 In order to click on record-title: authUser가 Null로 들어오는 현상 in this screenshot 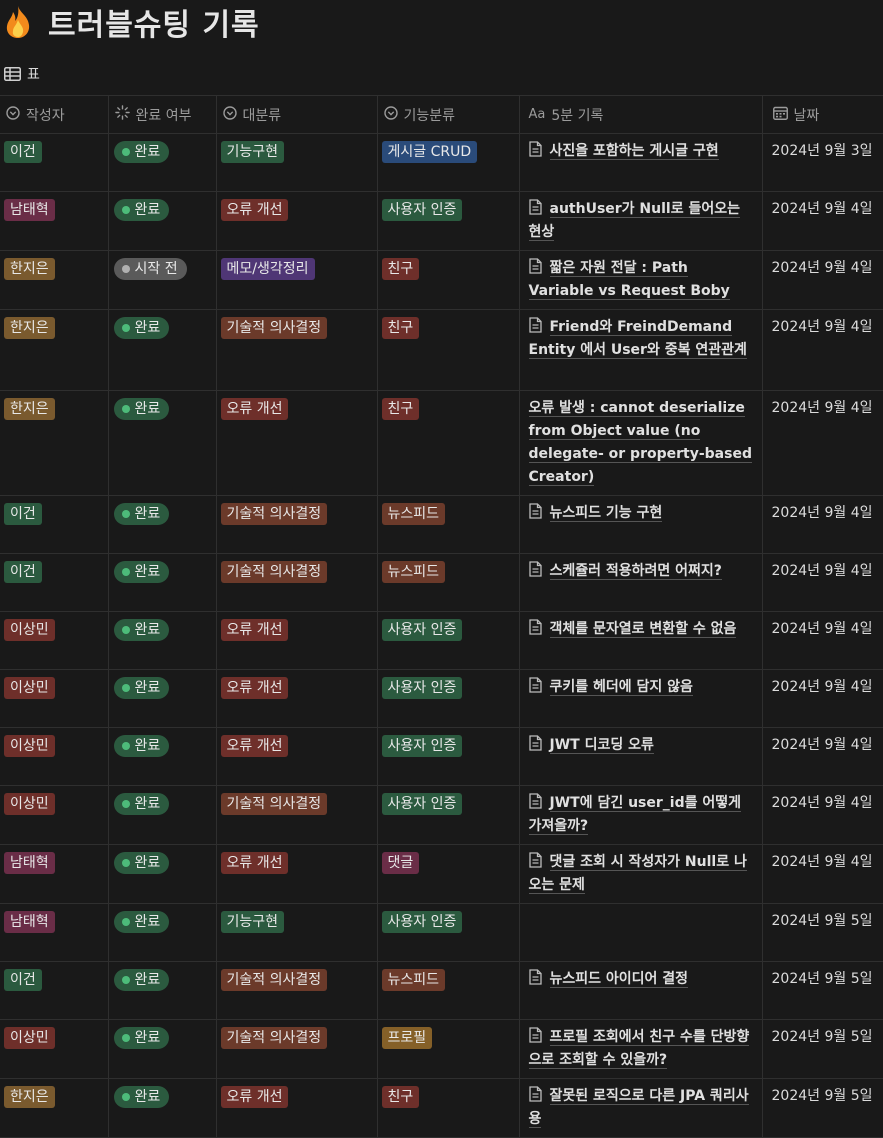, I will do `click(634, 221)`.